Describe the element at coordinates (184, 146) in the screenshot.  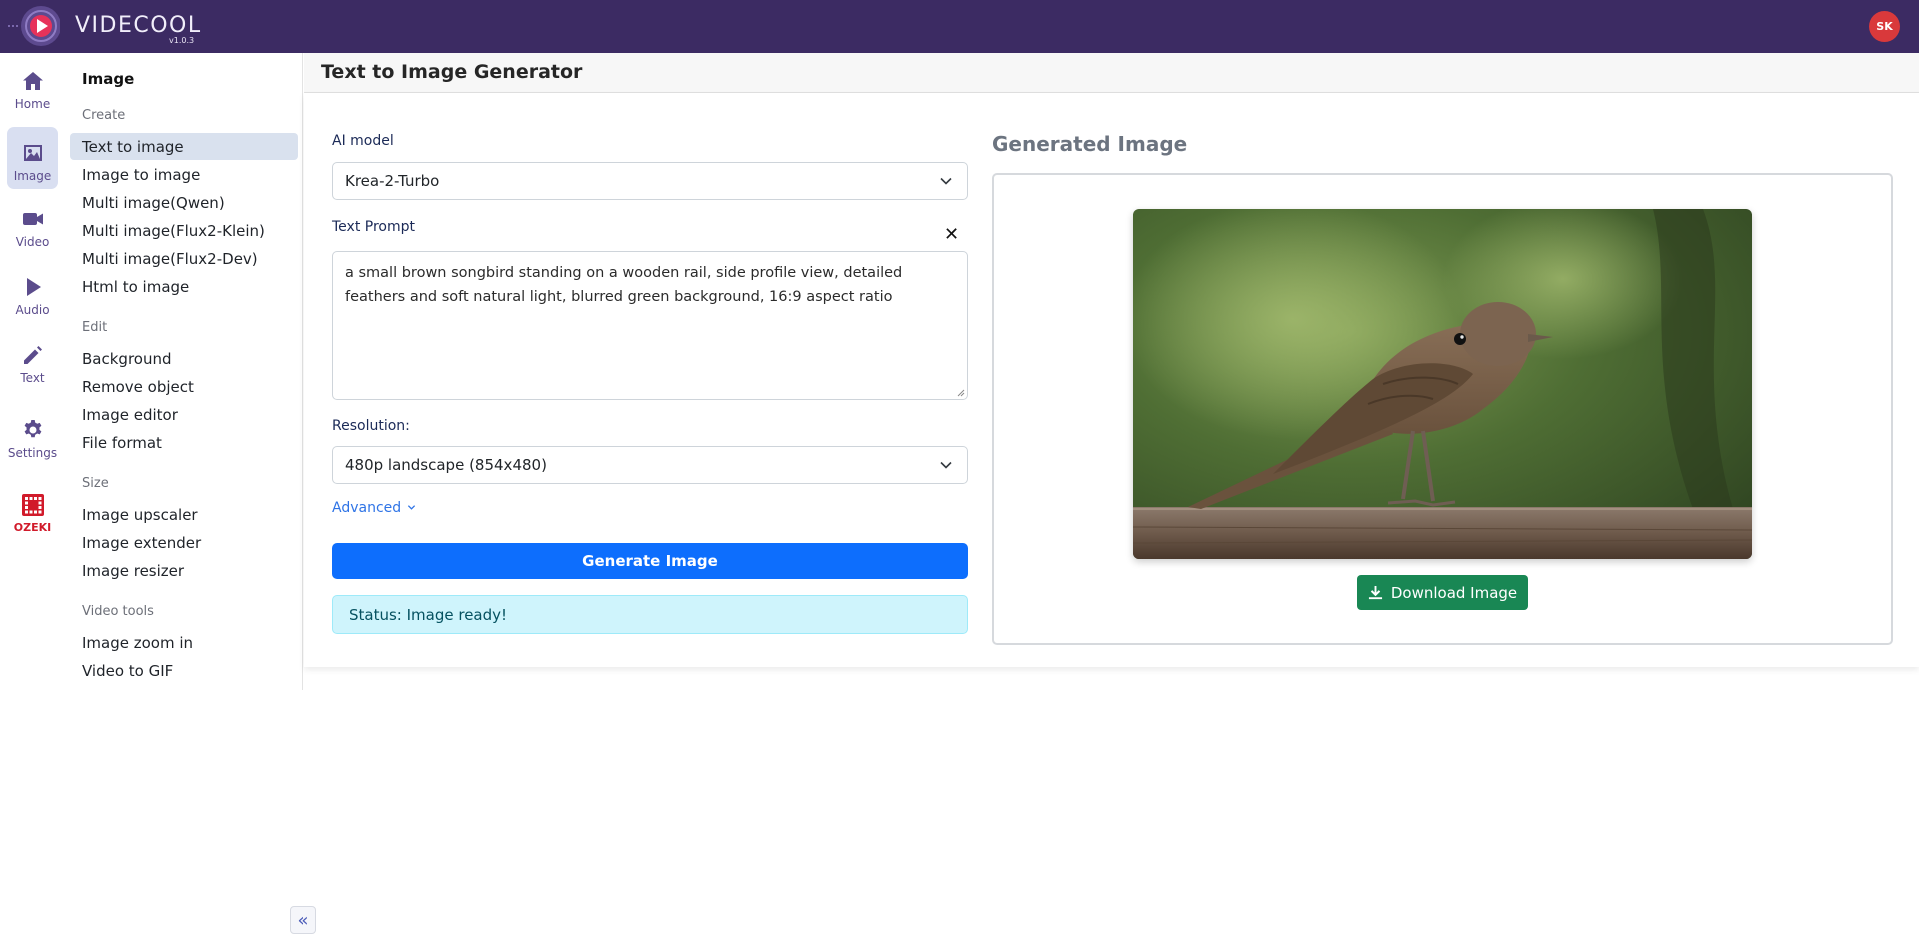
I see `menu-item-text-to-image: Text to image` at that location.